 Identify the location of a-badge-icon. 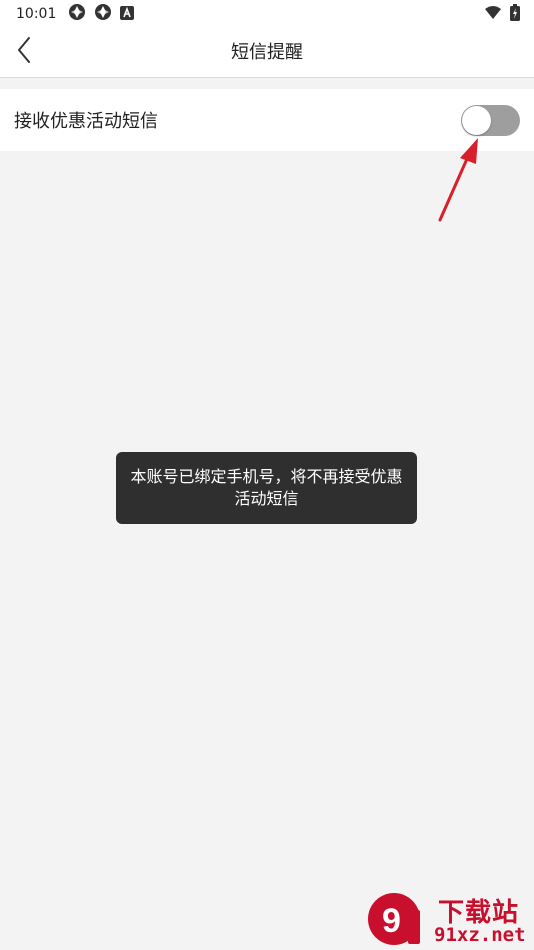
(127, 14).